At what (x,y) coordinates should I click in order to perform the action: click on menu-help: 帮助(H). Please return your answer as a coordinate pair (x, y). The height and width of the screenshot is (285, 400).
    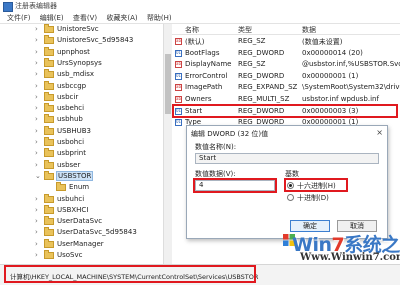
    Looking at the image, I should click on (159, 18).